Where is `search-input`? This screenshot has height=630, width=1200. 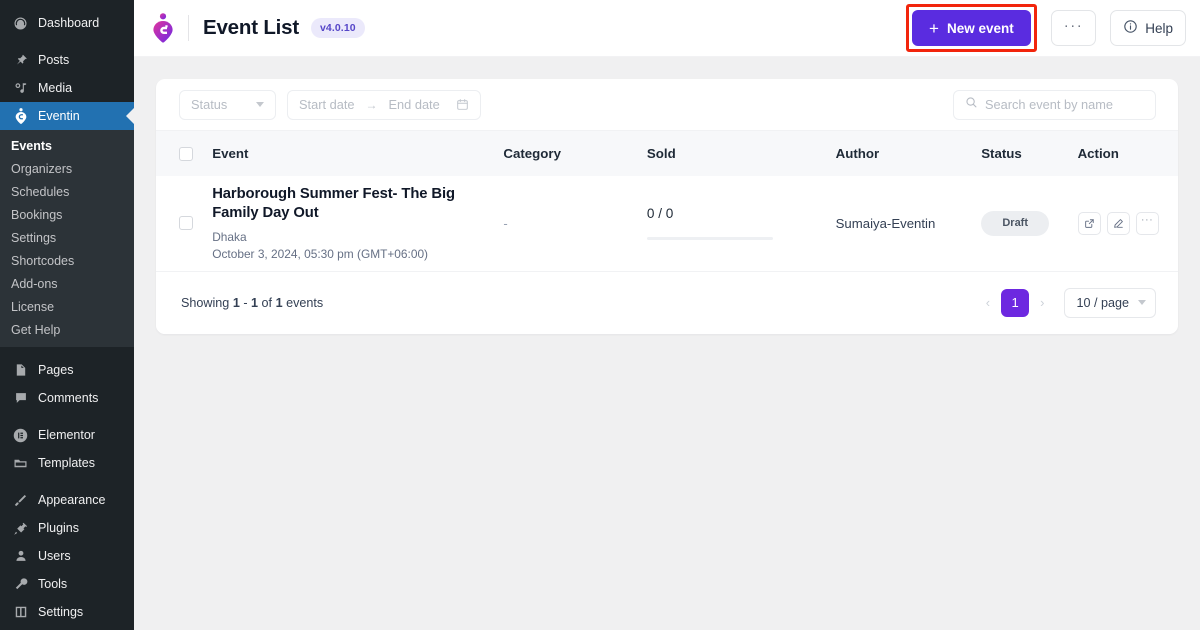 search-input is located at coordinates (1064, 104).